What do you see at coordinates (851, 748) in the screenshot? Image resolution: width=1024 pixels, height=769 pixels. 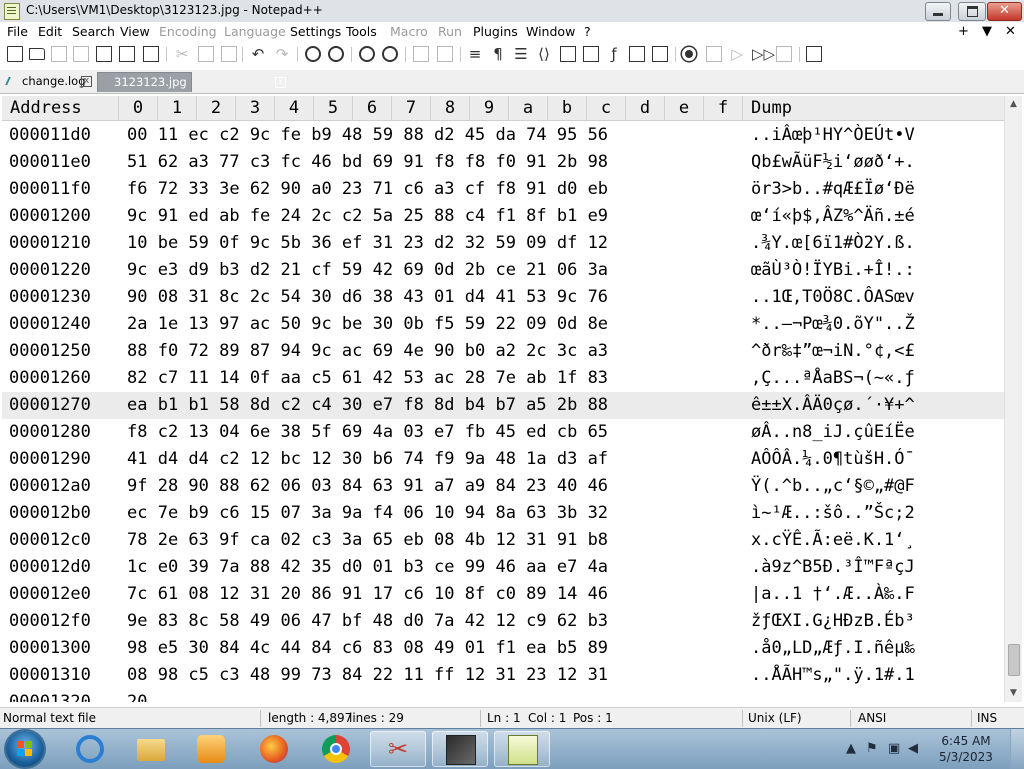 I see `show-hidden-icons-icon: ▲` at bounding box center [851, 748].